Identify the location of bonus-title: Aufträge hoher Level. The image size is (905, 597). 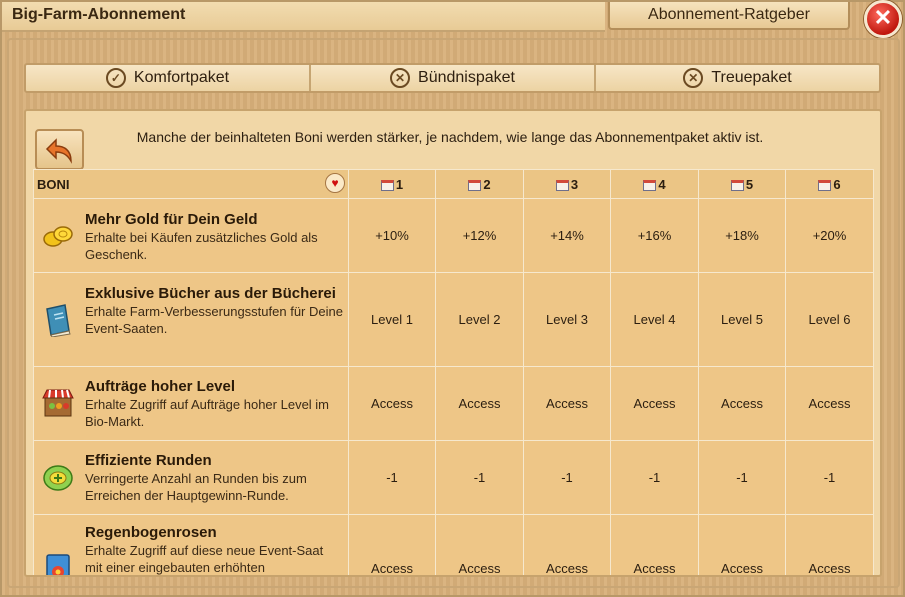
(160, 386).